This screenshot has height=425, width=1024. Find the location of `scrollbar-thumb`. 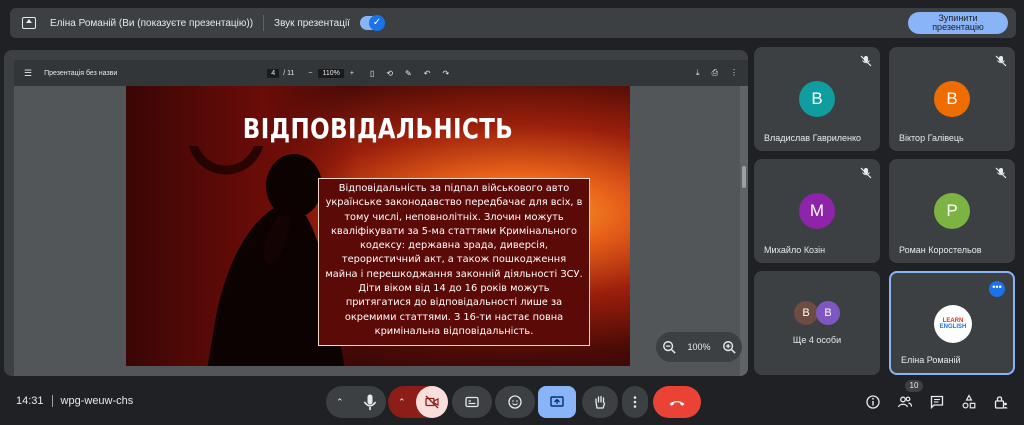

scrollbar-thumb is located at coordinates (744, 177).